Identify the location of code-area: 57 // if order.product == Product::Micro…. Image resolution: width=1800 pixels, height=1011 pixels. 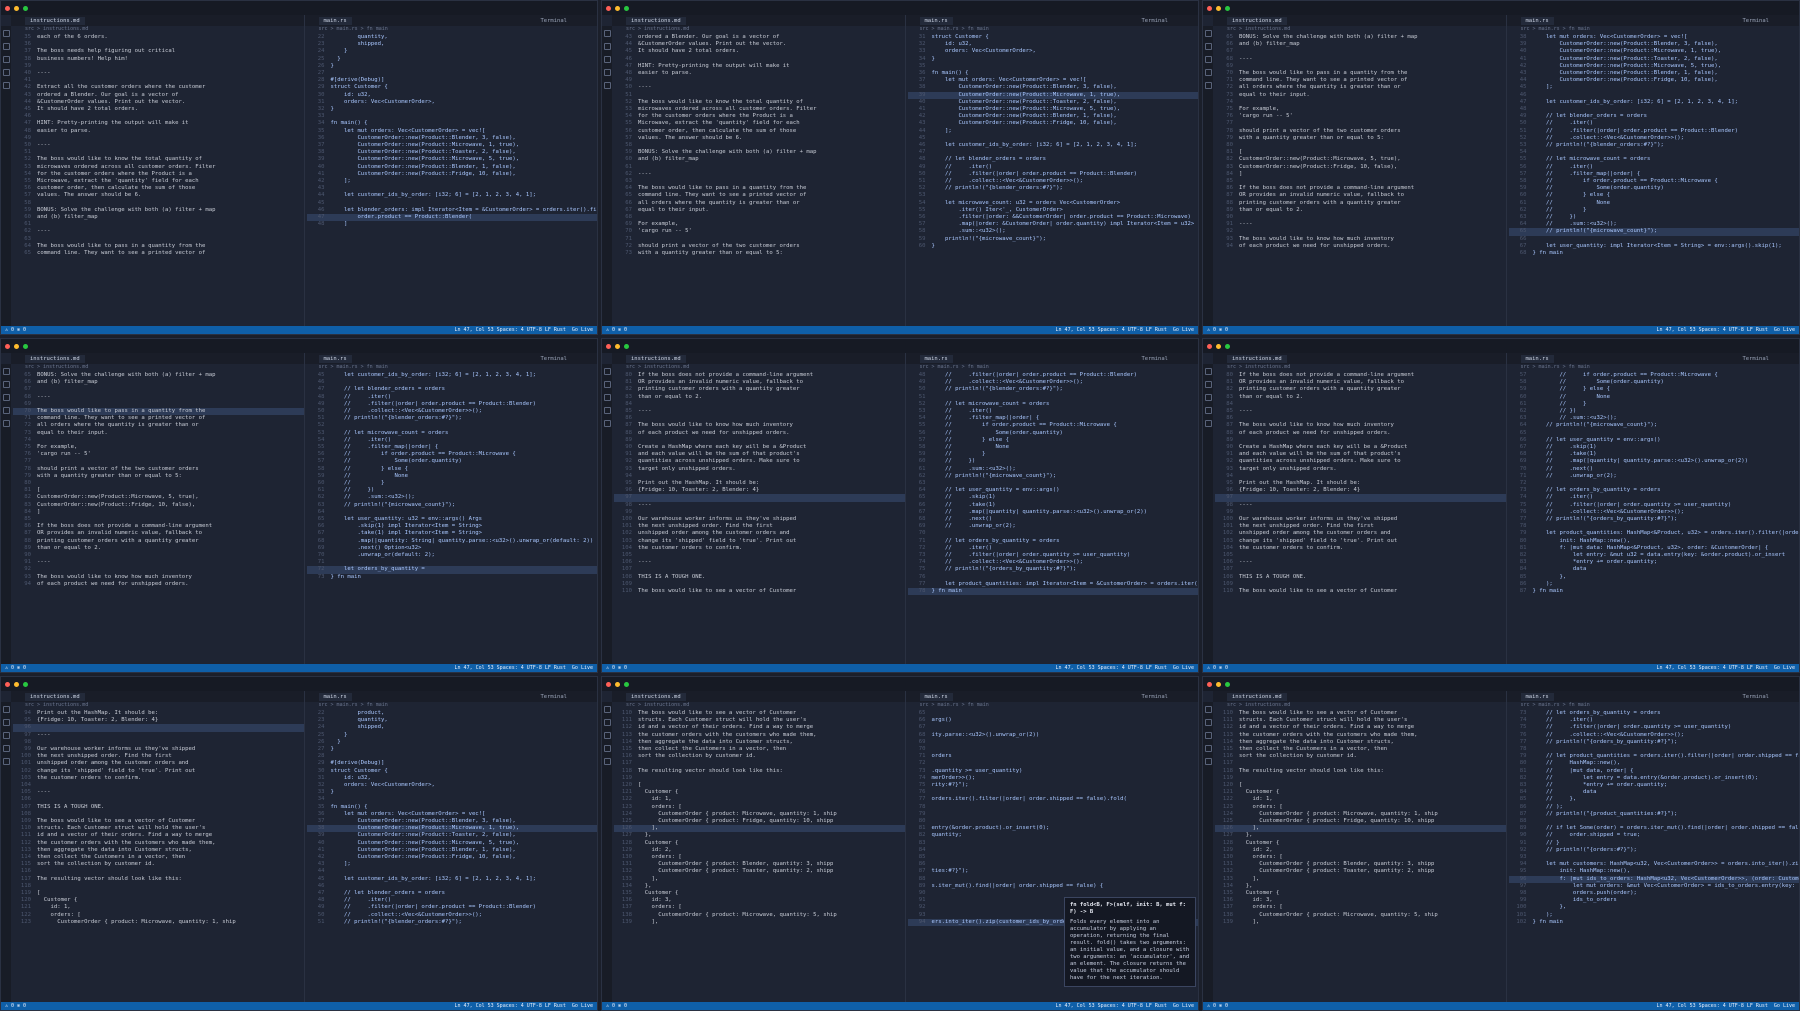
(1653, 518).